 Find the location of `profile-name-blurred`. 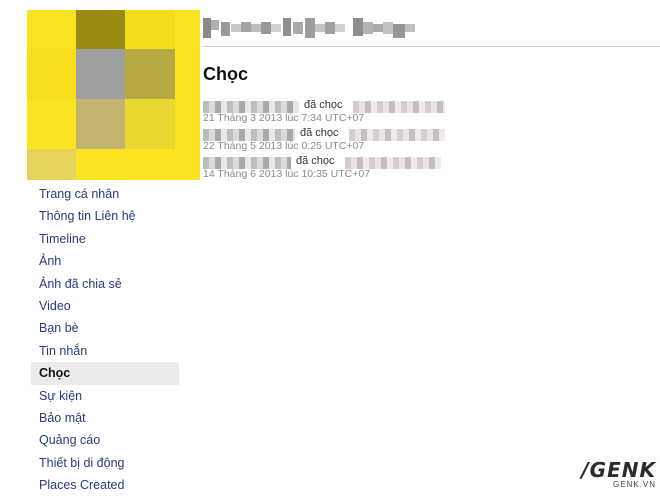

profile-name-blurred is located at coordinates (310, 27).